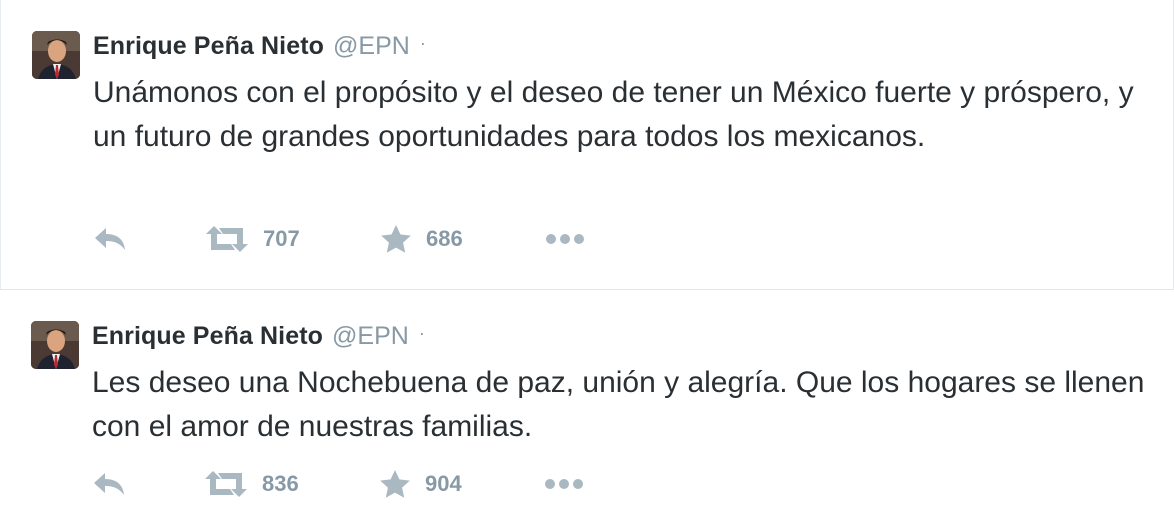 The image size is (1174, 532). I want to click on retweet-count: 836, so click(280, 483).